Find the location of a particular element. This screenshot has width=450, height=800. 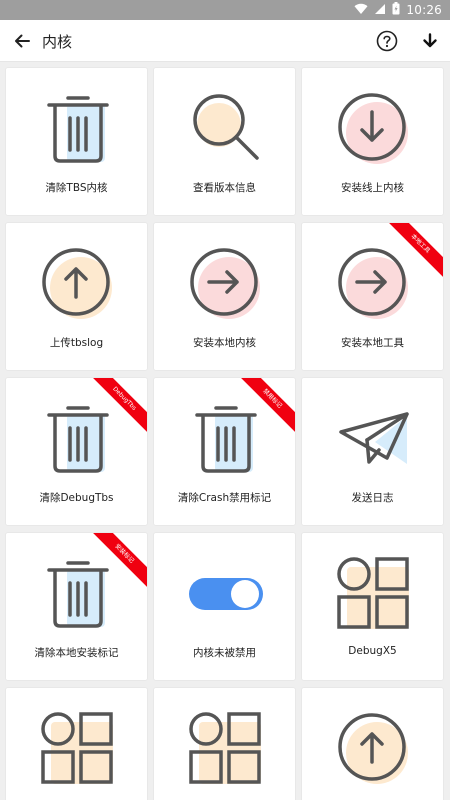

back-button is located at coordinates (22, 41).